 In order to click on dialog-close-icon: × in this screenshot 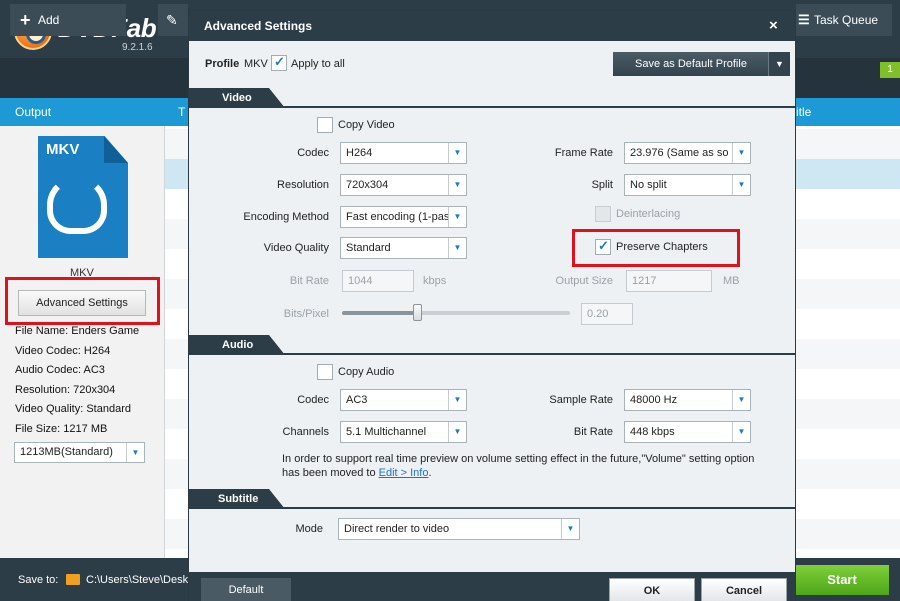, I will do `click(773, 25)`.